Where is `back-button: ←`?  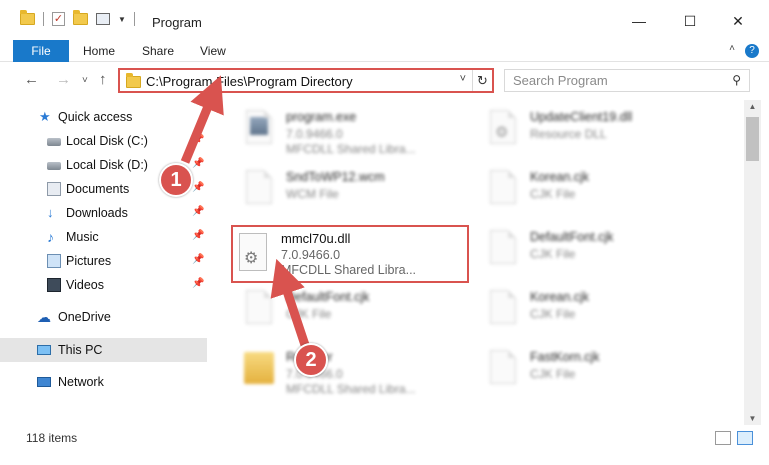 back-button: ← is located at coordinates (31, 79).